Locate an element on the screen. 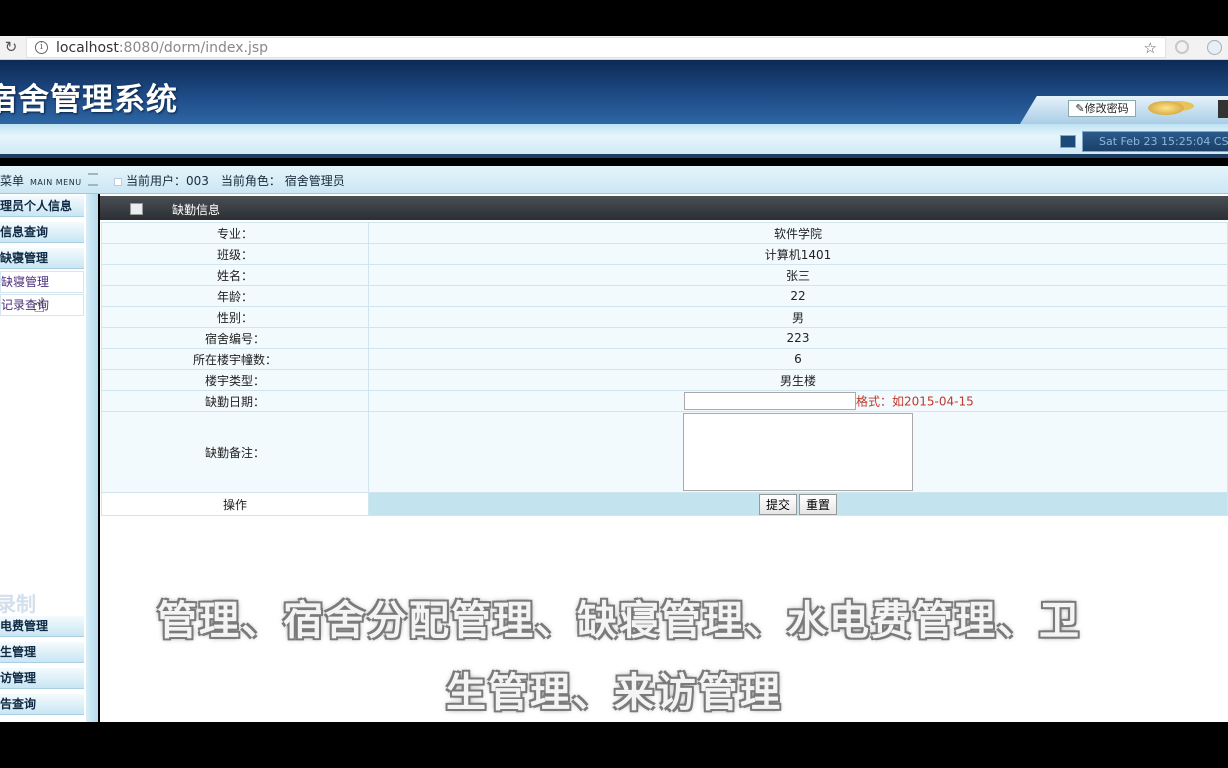 The height and width of the screenshot is (768, 1228). field-value: 6 is located at coordinates (798, 359).